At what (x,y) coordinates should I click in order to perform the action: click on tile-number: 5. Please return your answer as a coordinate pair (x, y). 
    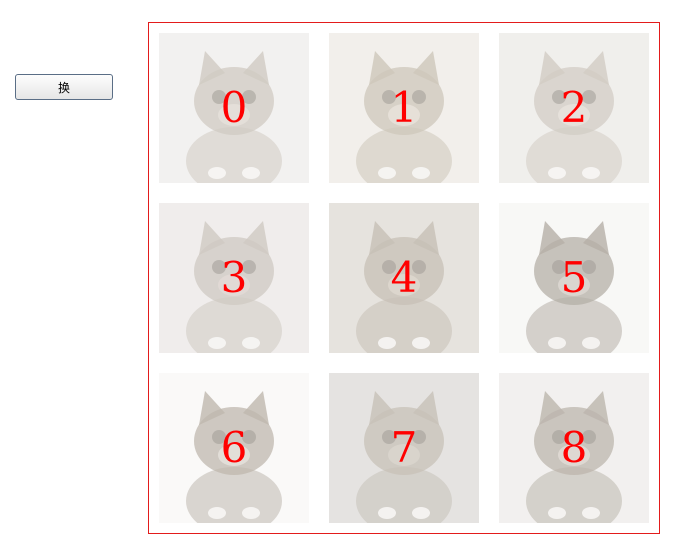
    Looking at the image, I should click on (574, 277).